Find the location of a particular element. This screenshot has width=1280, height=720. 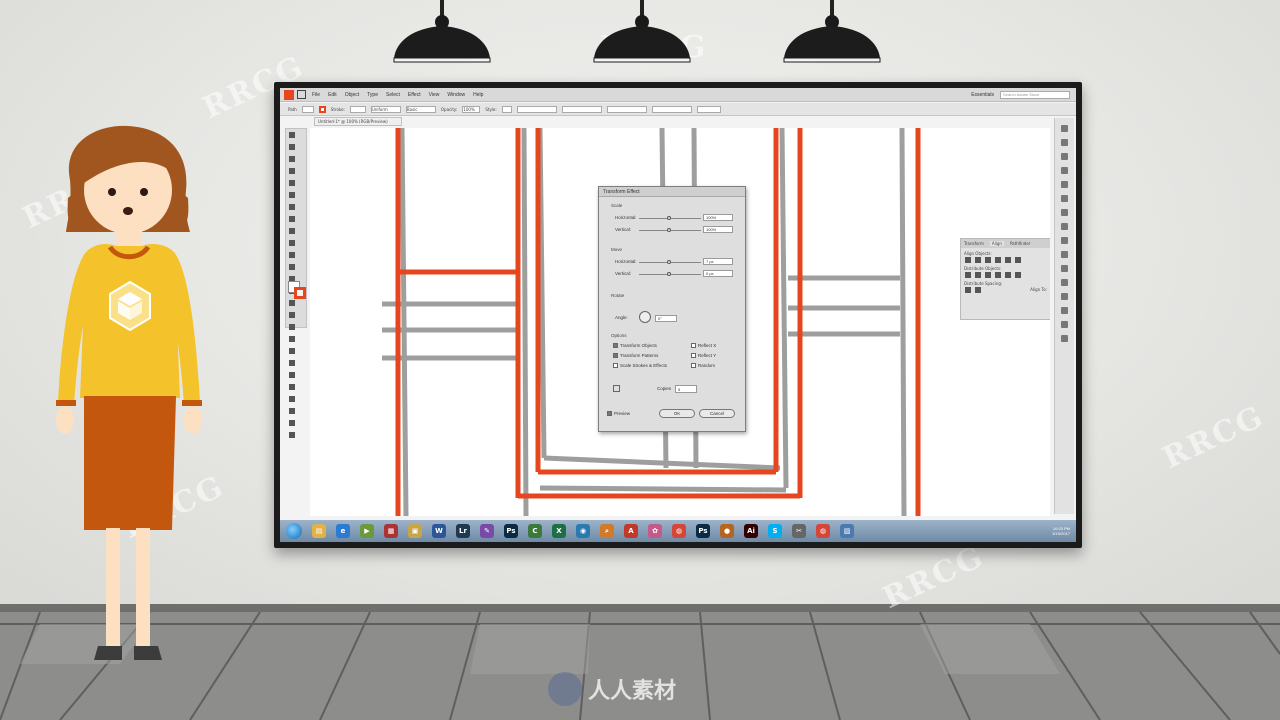

symbols-icon is located at coordinates (1064, 212).